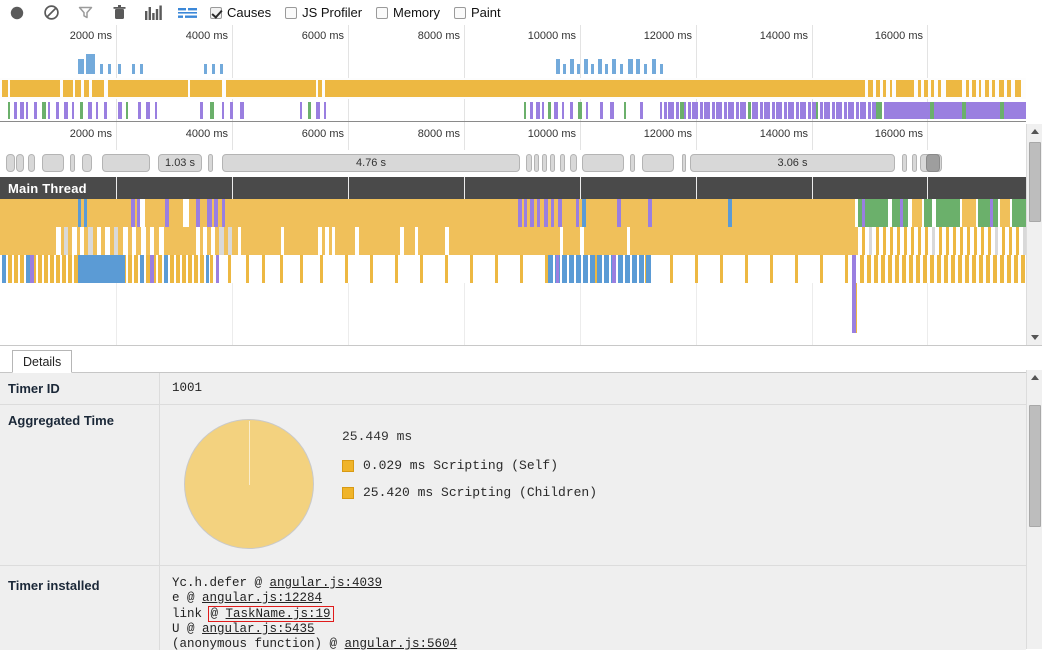 Image resolution: width=1042 pixels, height=650 pixels. I want to click on checkbox-js-profiler: JS Profiler, so click(323, 12).